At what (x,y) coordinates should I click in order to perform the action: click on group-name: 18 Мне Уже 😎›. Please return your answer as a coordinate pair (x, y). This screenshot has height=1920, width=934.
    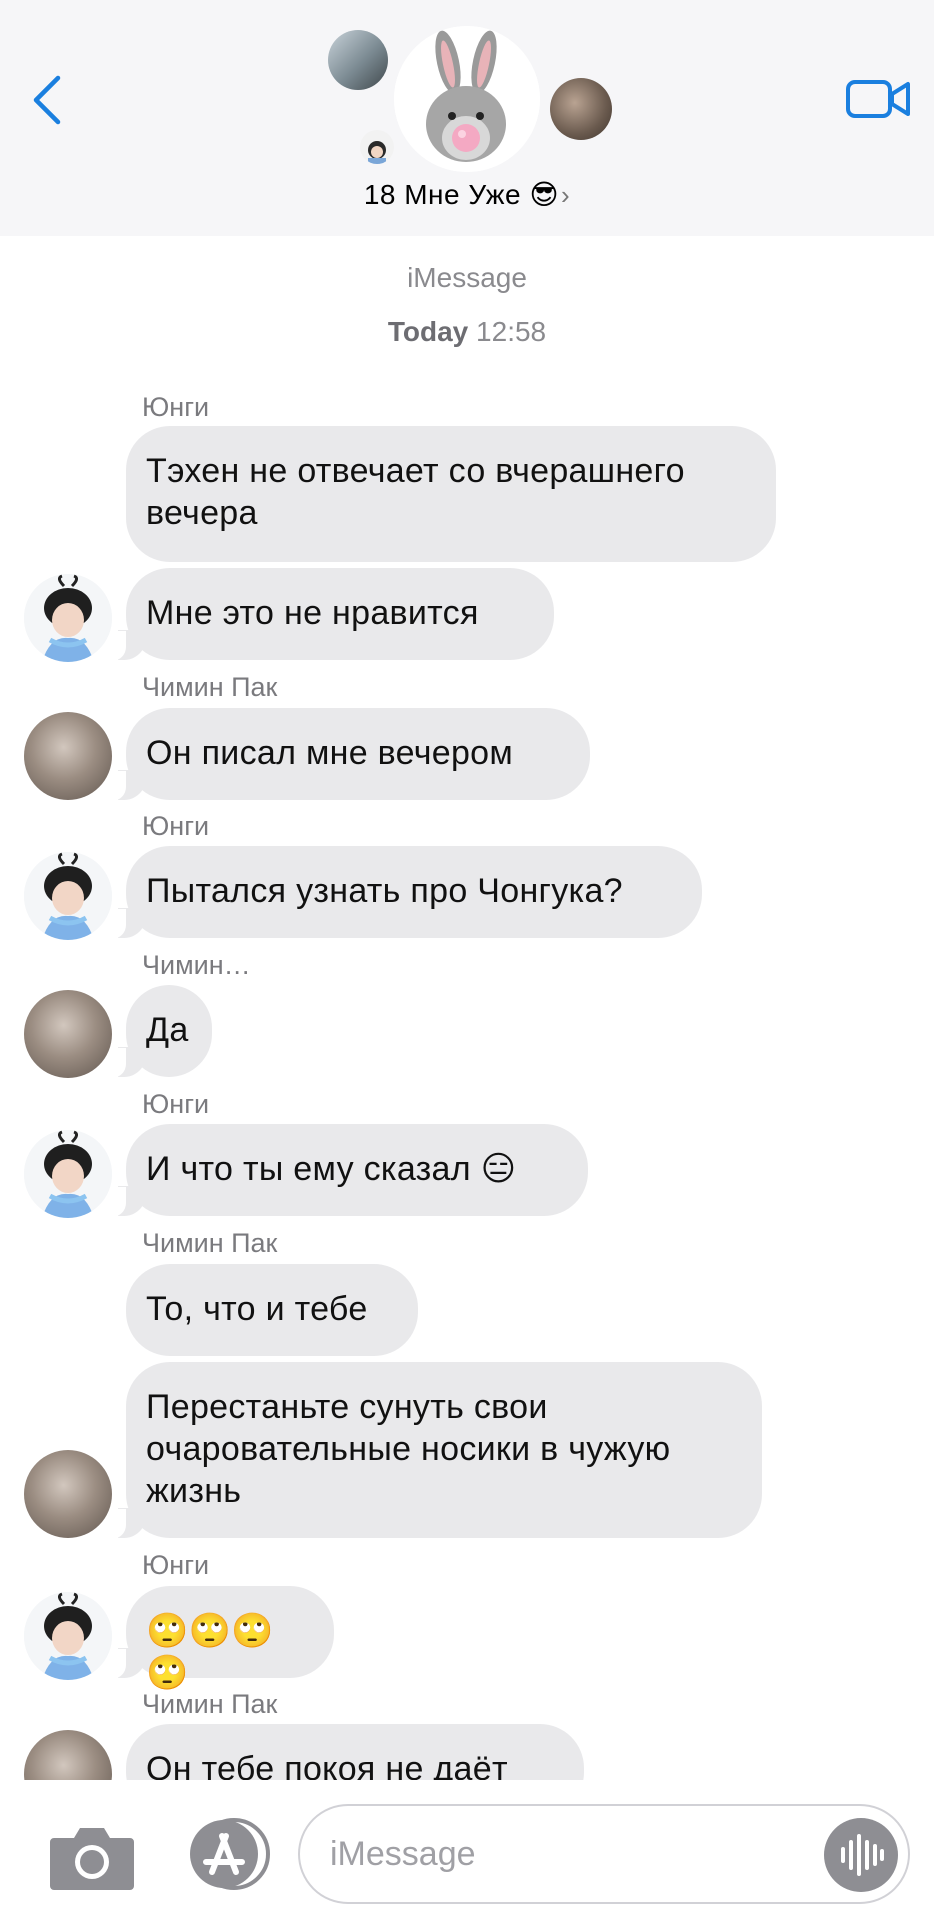
    Looking at the image, I should click on (467, 194).